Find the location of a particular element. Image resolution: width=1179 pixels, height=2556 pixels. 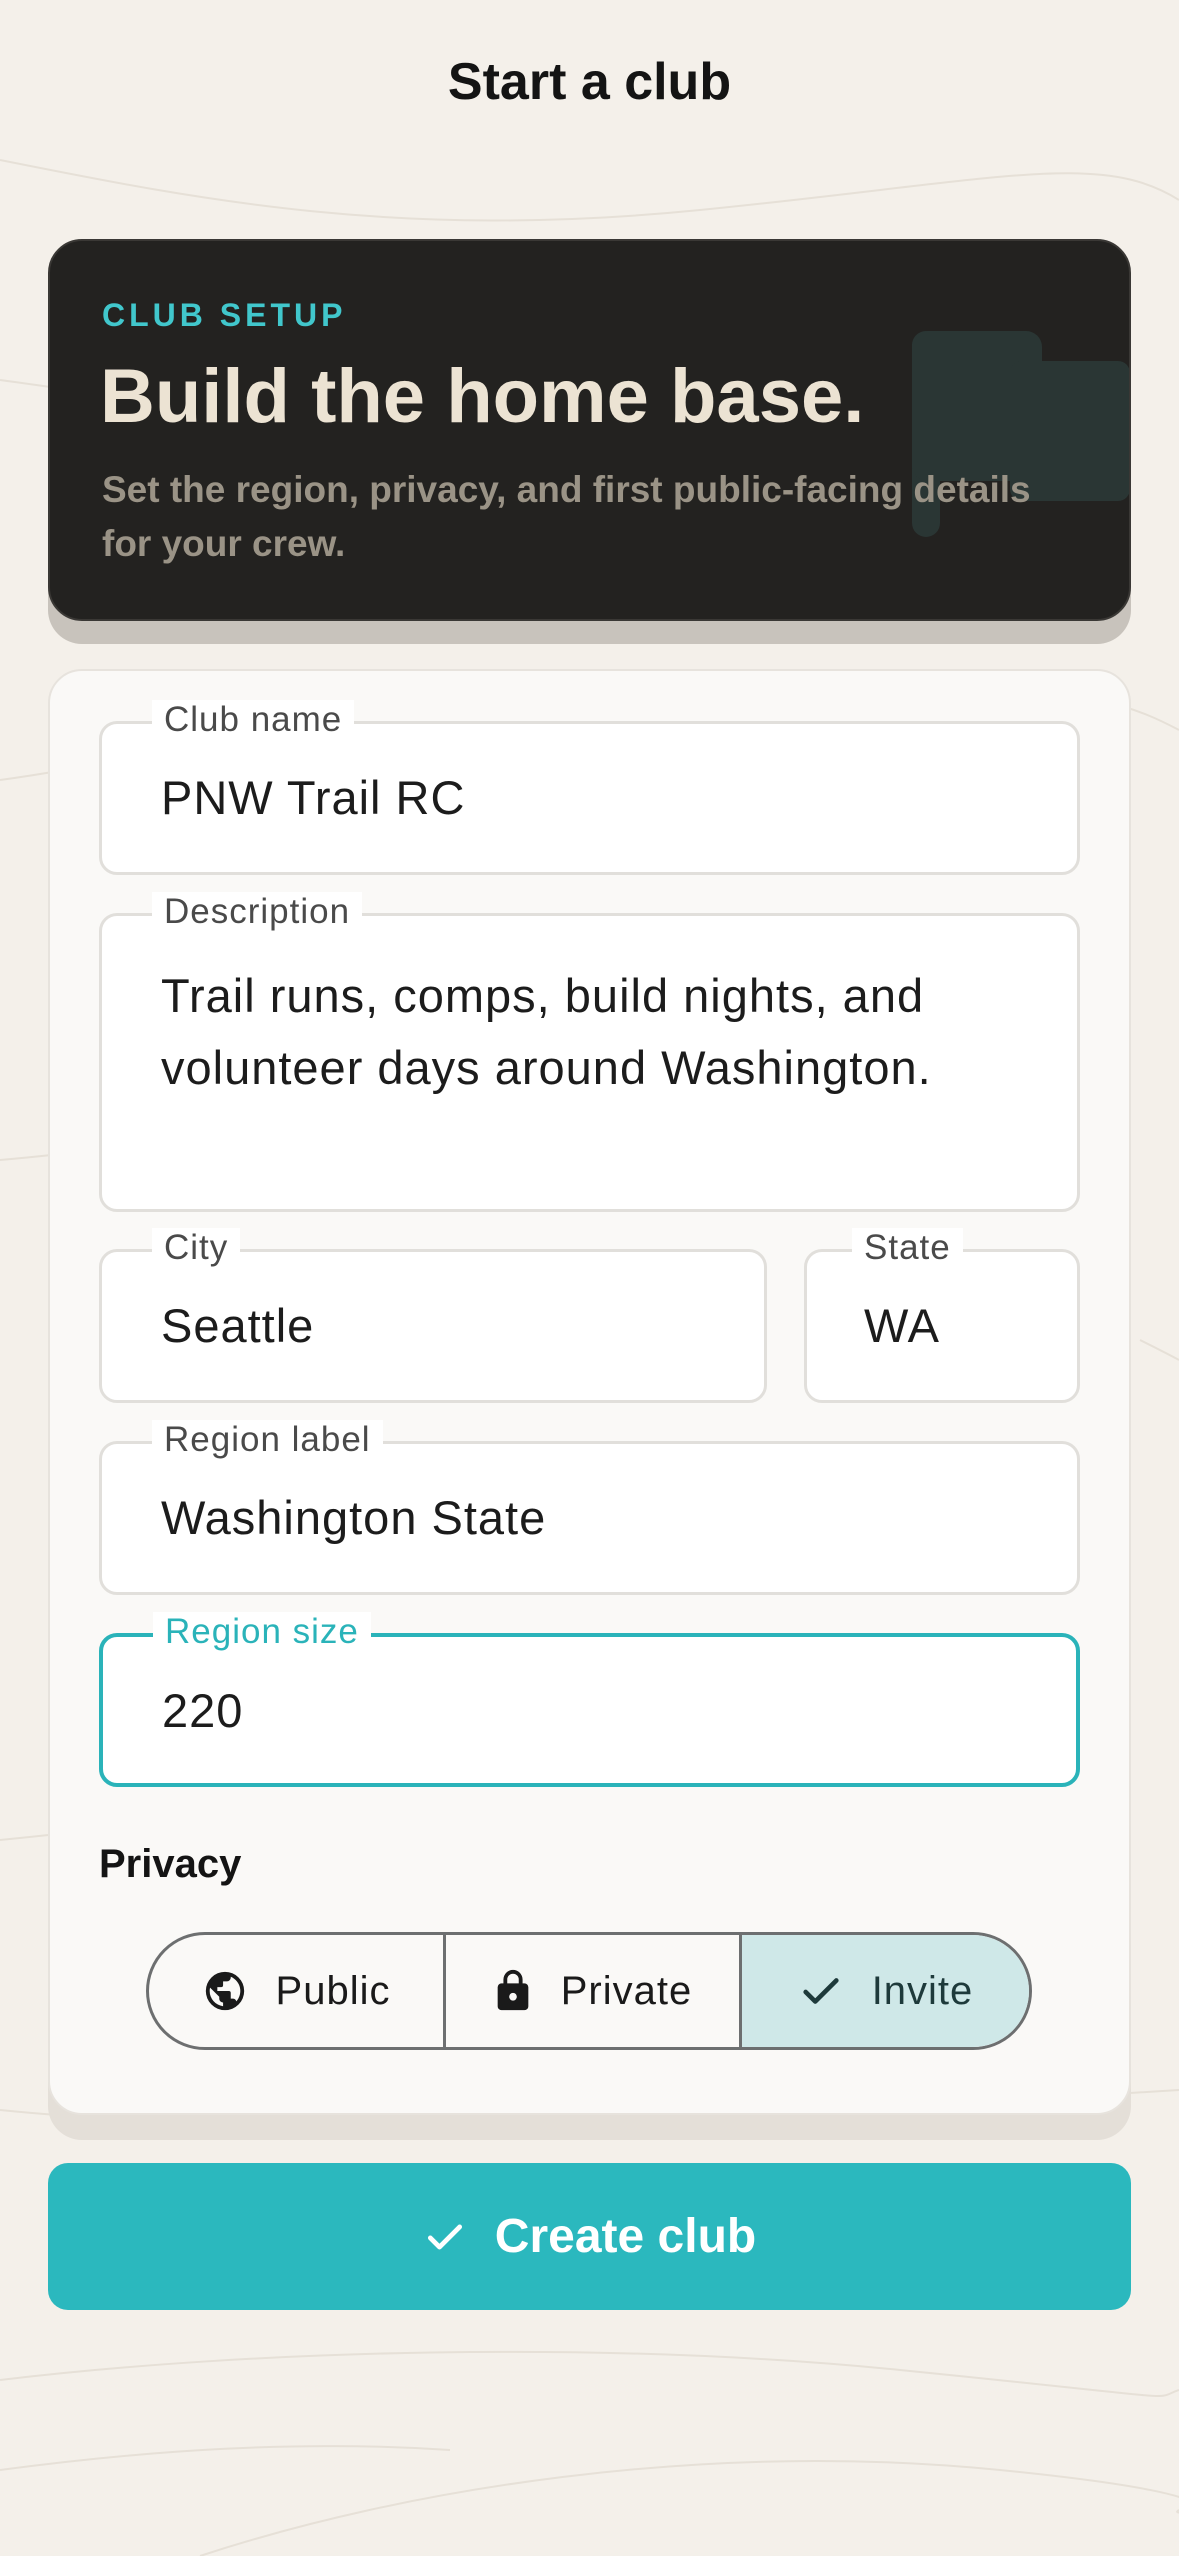

city-value: Seattle is located at coordinates (238, 1325).